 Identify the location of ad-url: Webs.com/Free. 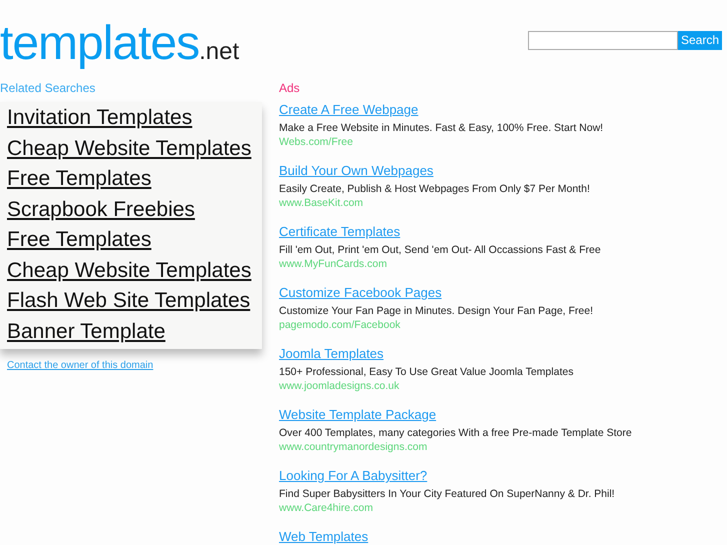
(316, 142).